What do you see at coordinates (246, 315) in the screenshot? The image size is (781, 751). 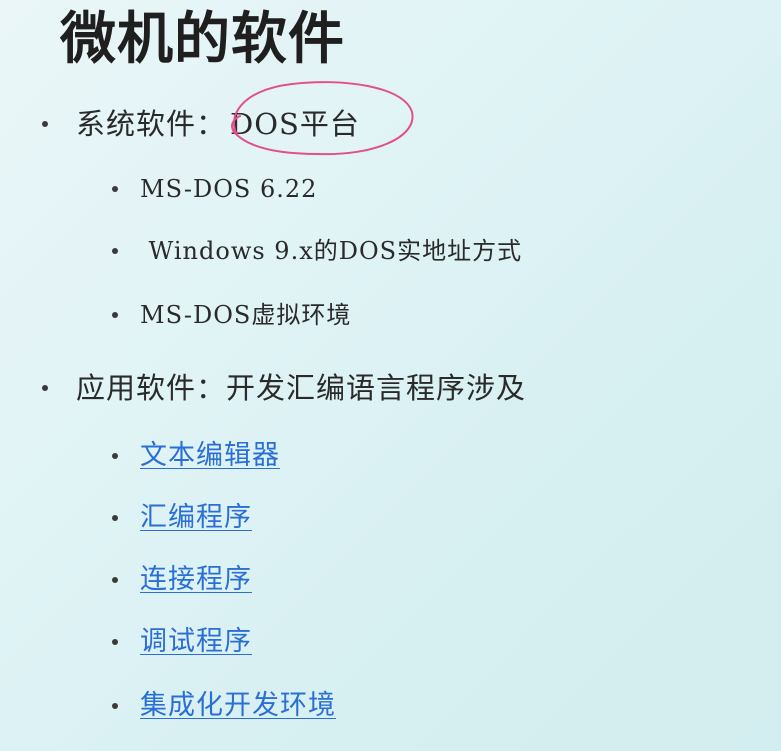 I see `list-item-text: MS-DOS虚拟环境` at bounding box center [246, 315].